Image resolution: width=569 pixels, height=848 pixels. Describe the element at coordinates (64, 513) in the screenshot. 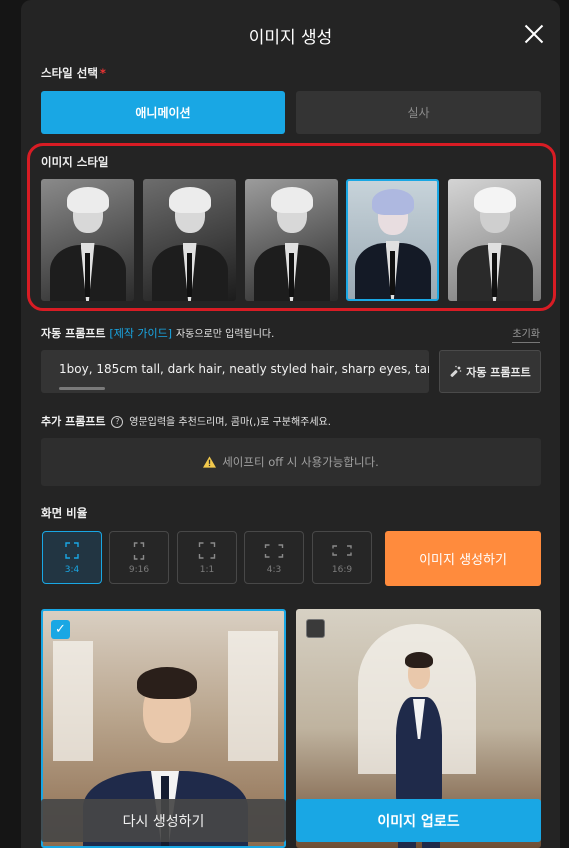

I see `aspect-ratio-label: 화면 비율` at that location.